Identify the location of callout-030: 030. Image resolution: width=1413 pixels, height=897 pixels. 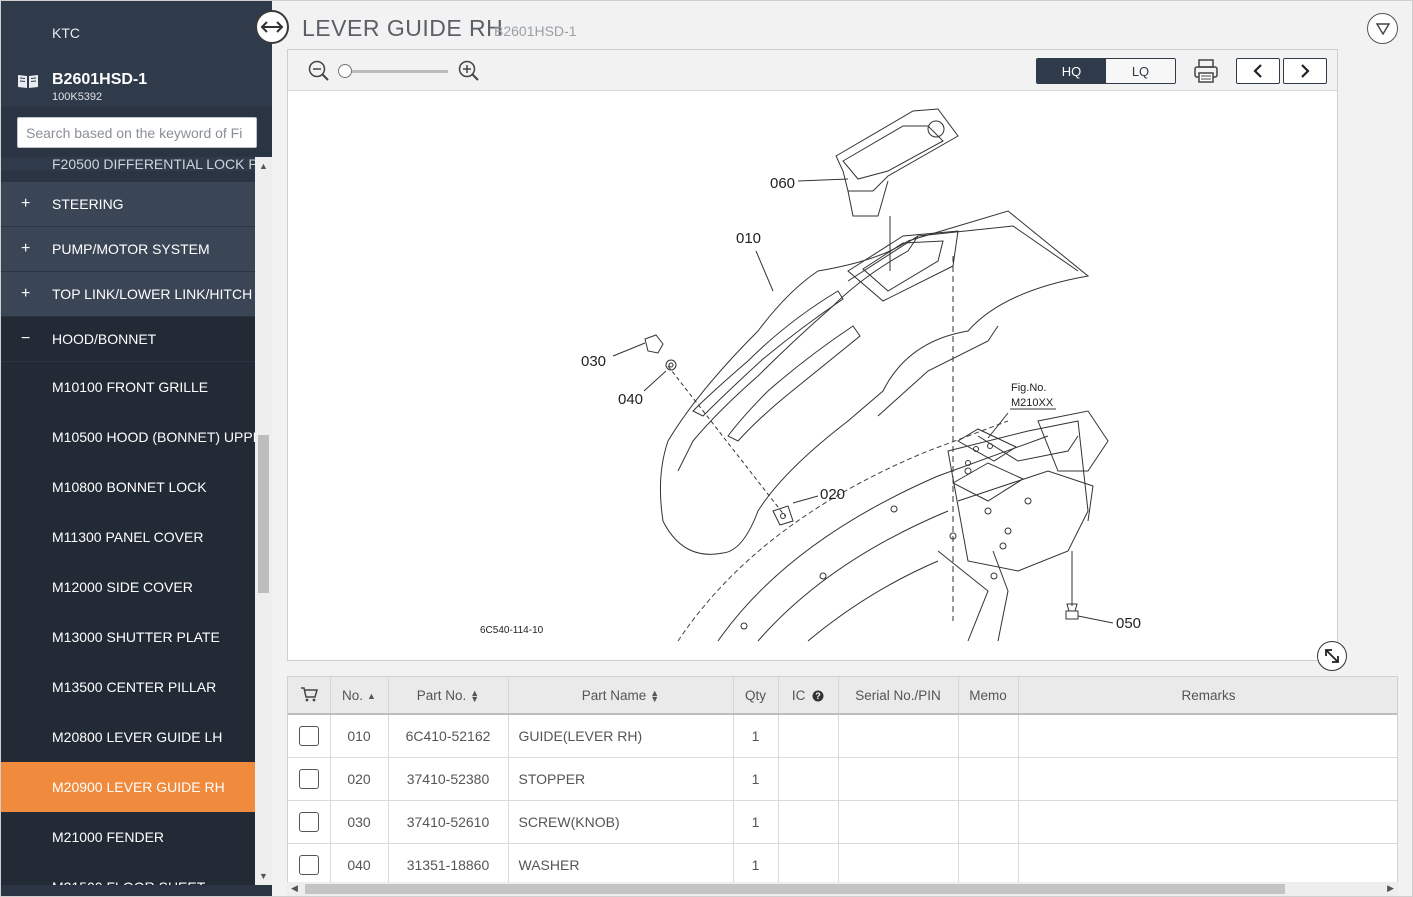
(593, 361).